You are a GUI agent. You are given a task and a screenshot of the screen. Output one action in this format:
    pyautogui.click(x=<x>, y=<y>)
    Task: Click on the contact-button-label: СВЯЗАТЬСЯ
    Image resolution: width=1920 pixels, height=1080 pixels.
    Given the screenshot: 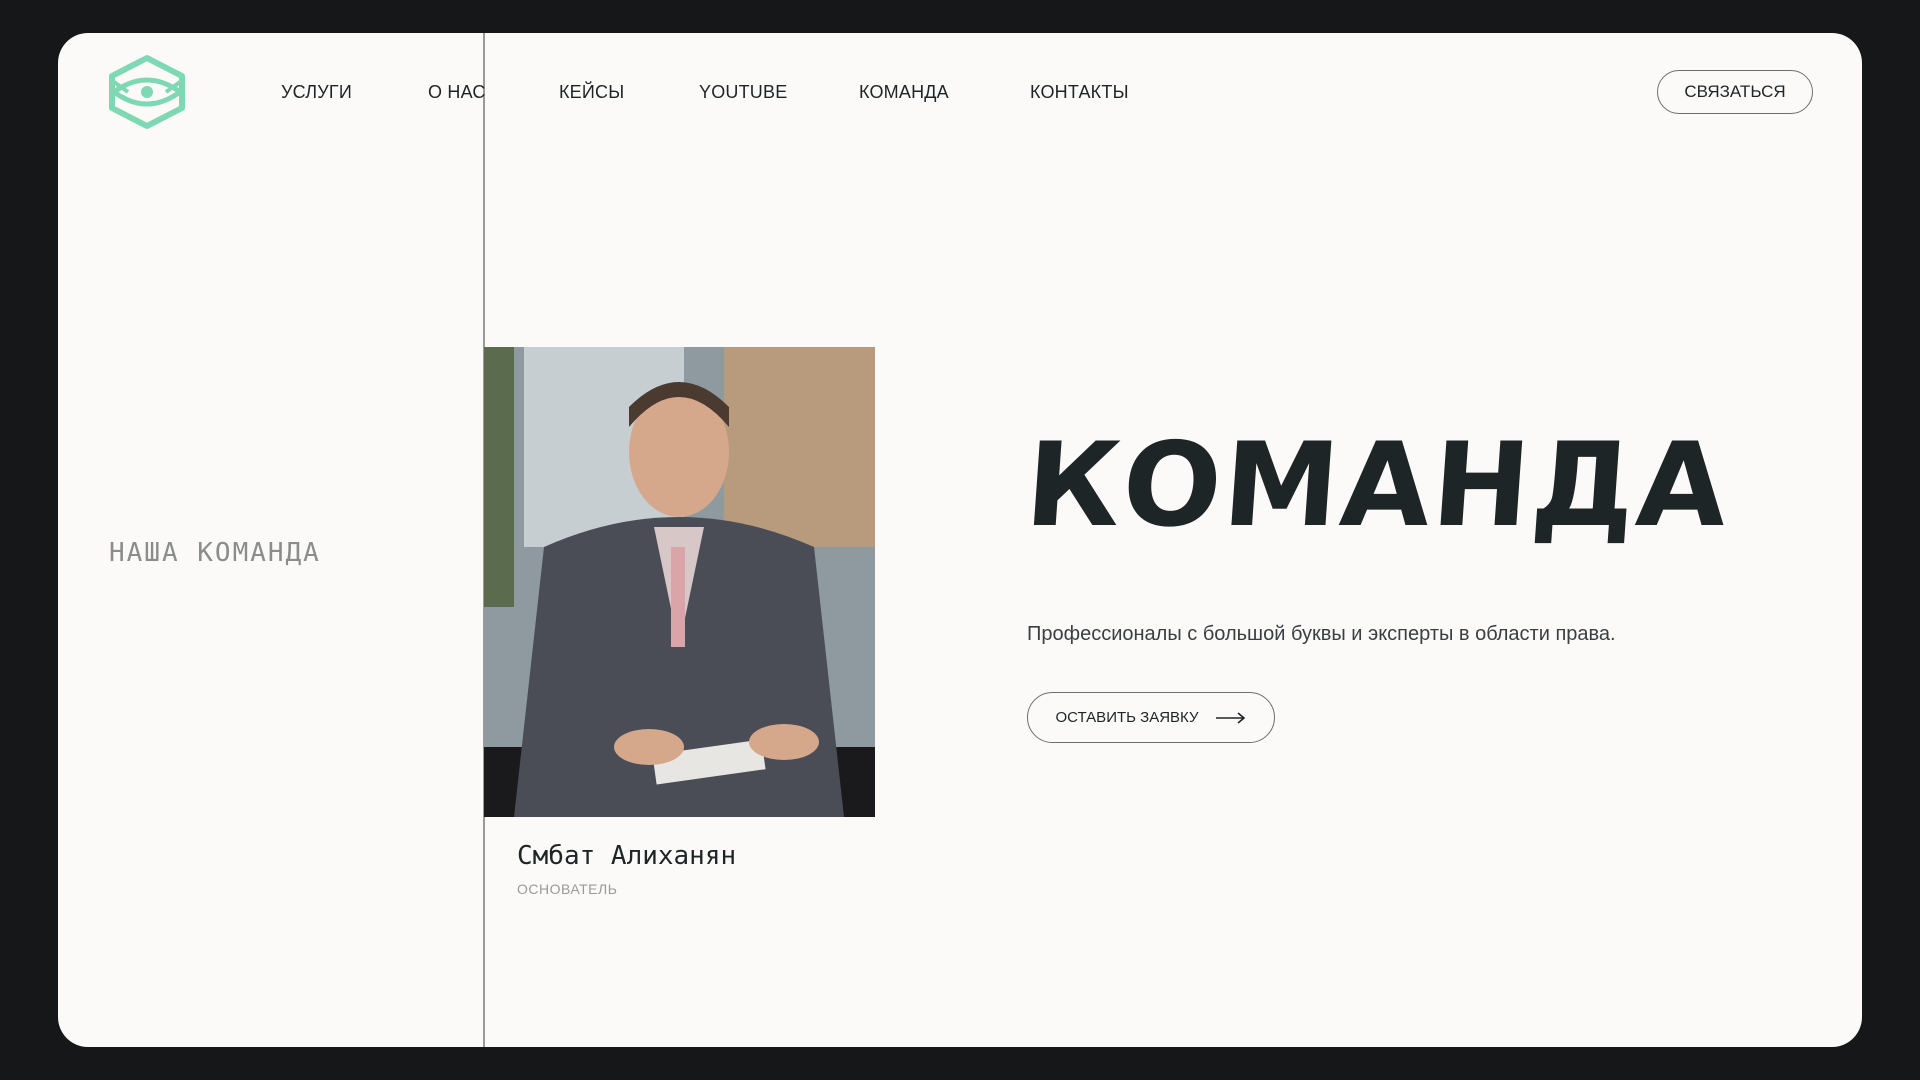 What is the action you would take?
    pyautogui.click(x=1735, y=91)
    